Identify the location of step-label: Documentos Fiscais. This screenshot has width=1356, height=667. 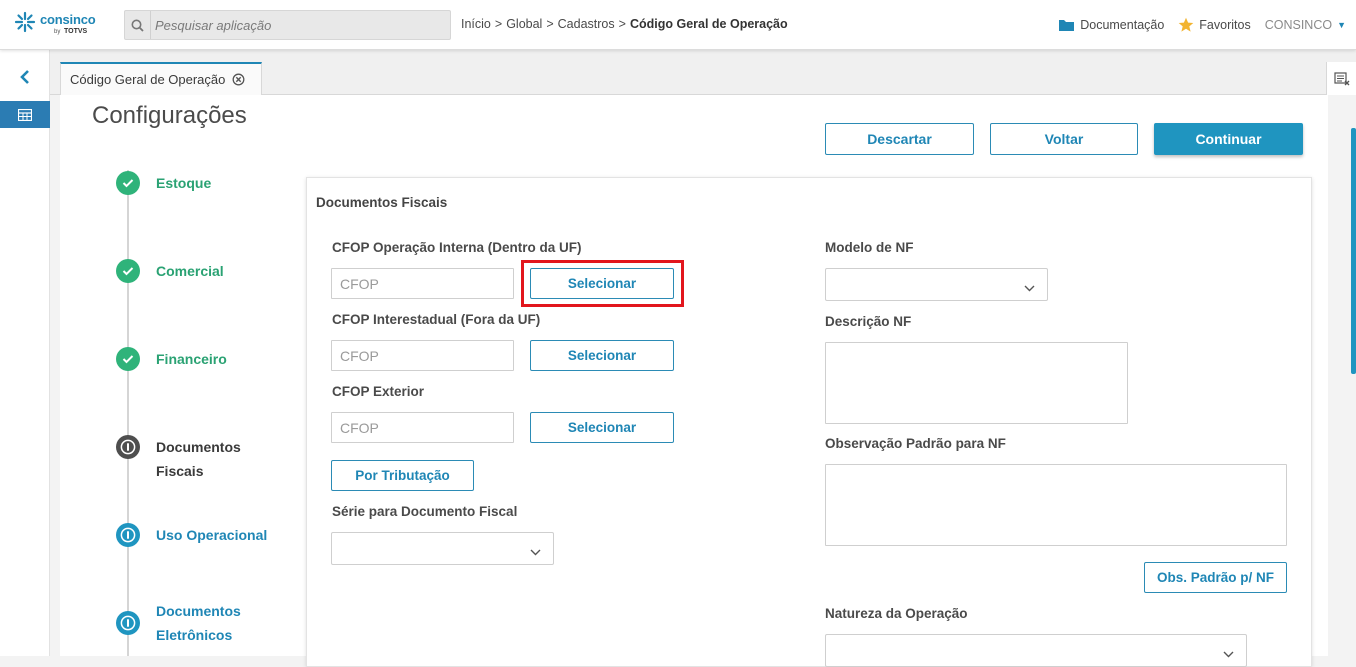
(198, 459).